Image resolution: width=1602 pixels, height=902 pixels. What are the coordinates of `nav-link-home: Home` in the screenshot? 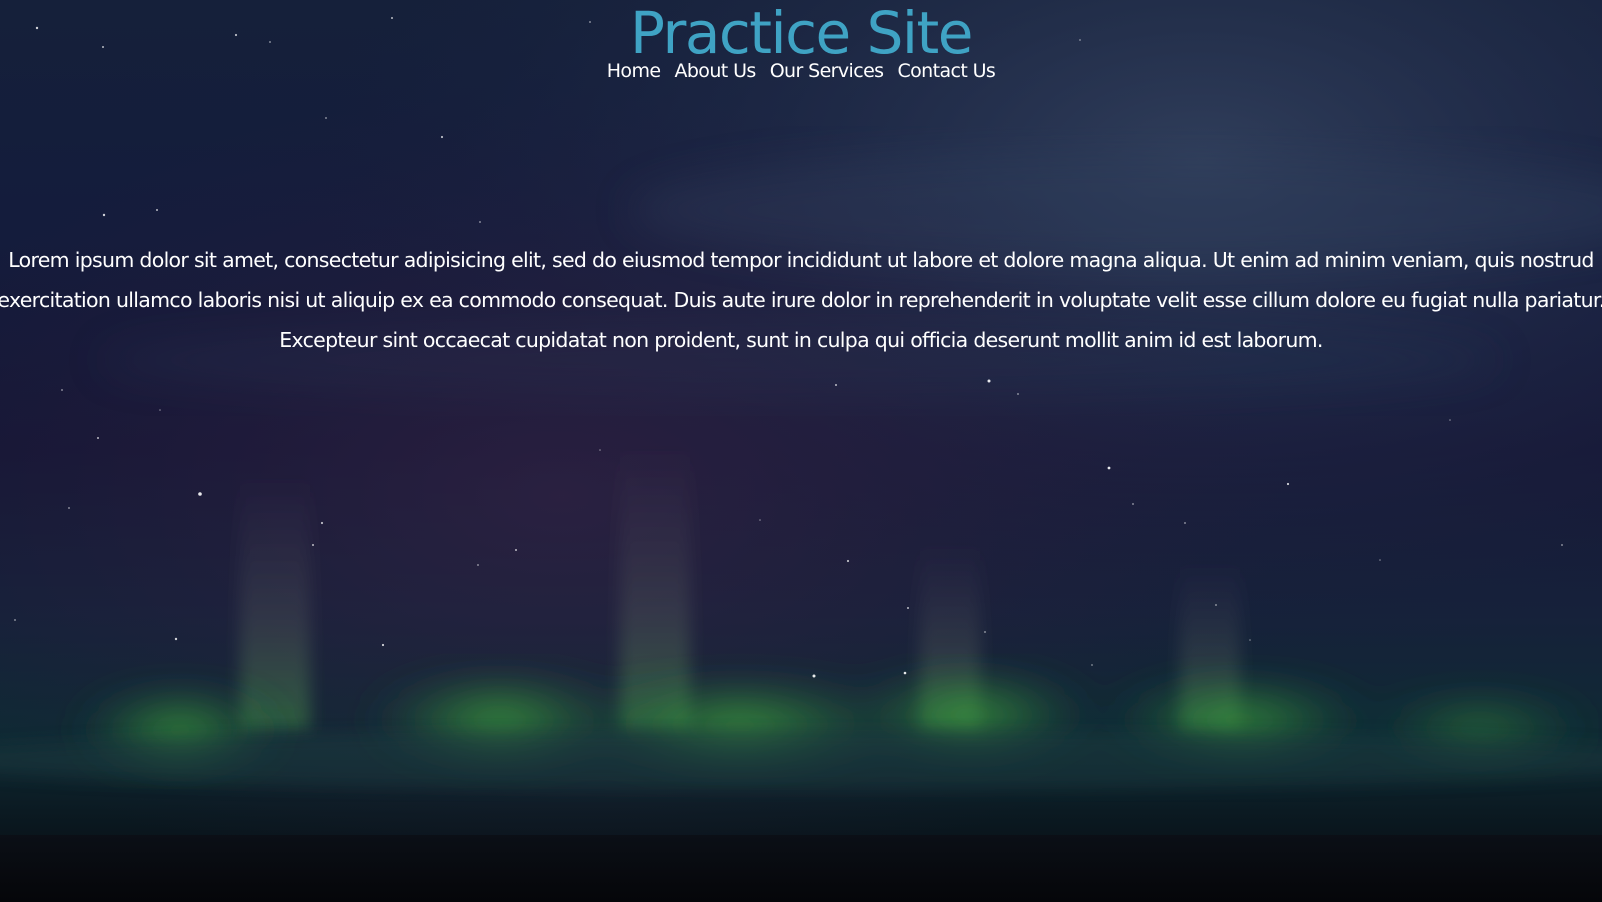 It's located at (634, 71).